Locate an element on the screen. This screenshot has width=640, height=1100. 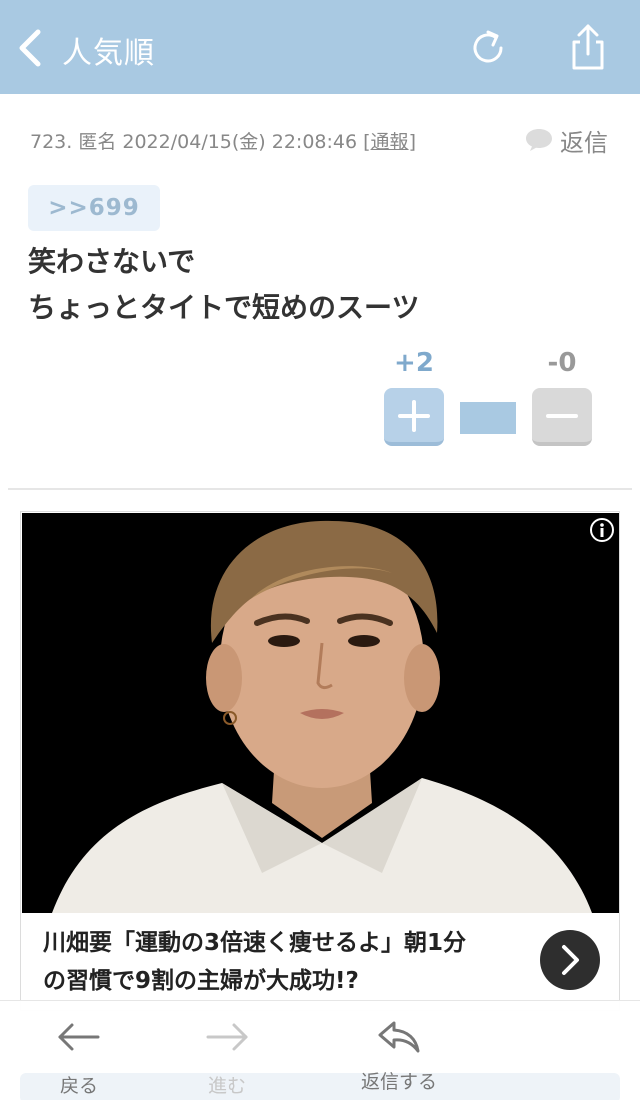
page-title: 人気順 is located at coordinates (108, 53).